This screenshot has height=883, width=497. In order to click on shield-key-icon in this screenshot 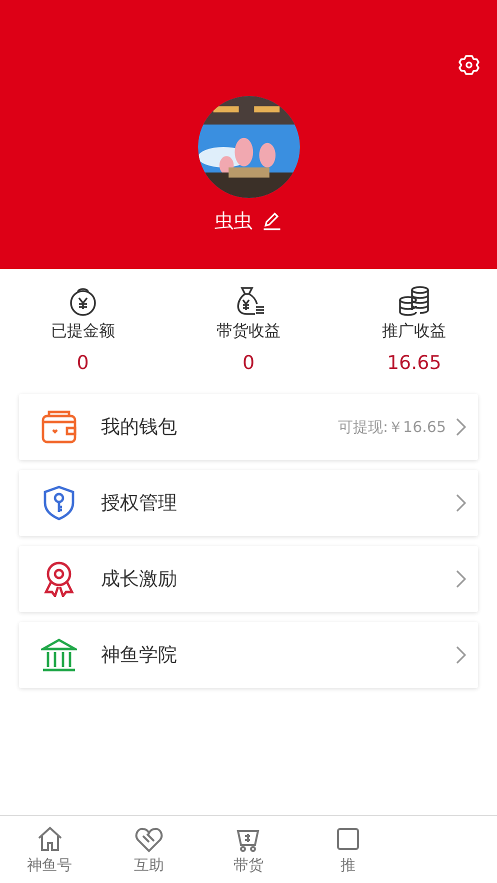, I will do `click(59, 503)`.